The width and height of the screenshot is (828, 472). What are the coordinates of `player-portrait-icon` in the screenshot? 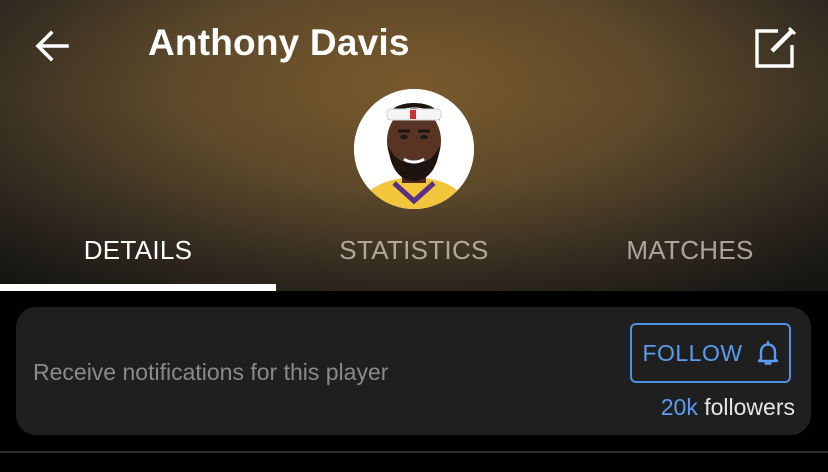 It's located at (414, 149).